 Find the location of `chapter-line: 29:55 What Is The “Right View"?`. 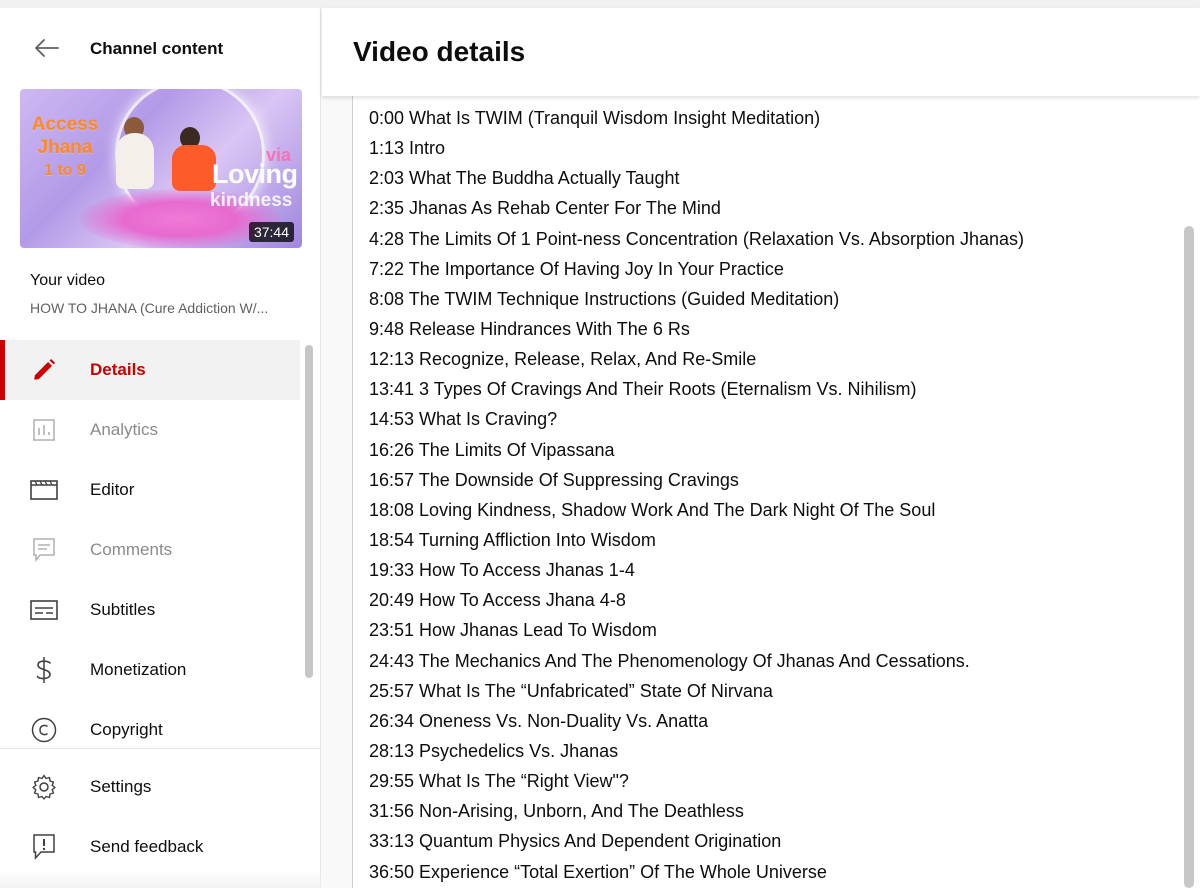

chapter-line: 29:55 What Is The “Right View"? is located at coordinates (499, 781).